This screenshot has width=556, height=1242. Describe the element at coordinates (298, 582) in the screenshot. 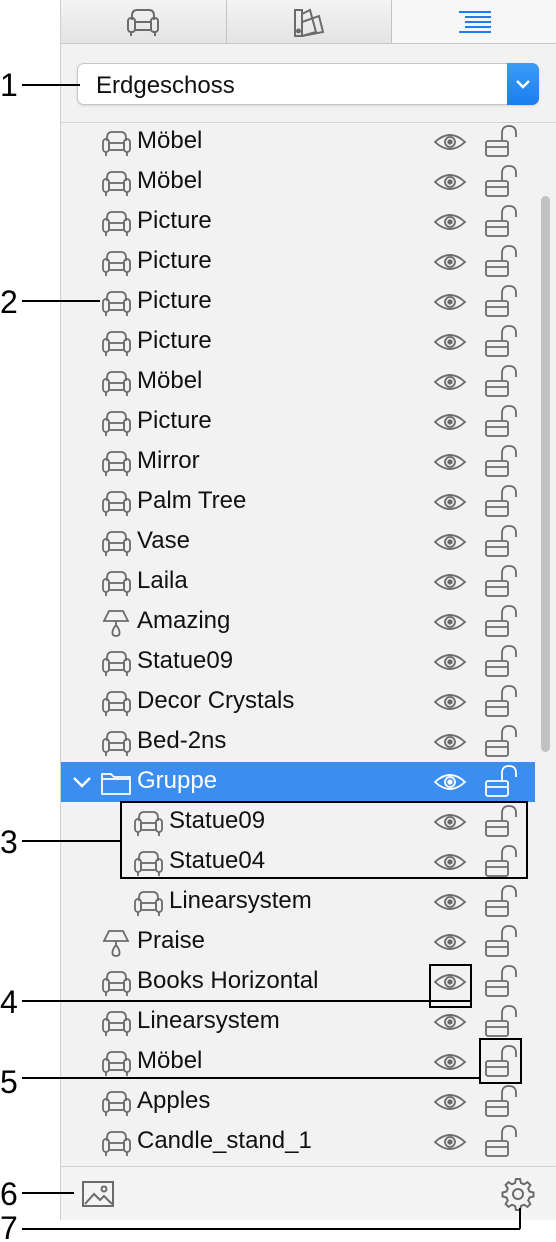

I see `list-item: Laila` at that location.